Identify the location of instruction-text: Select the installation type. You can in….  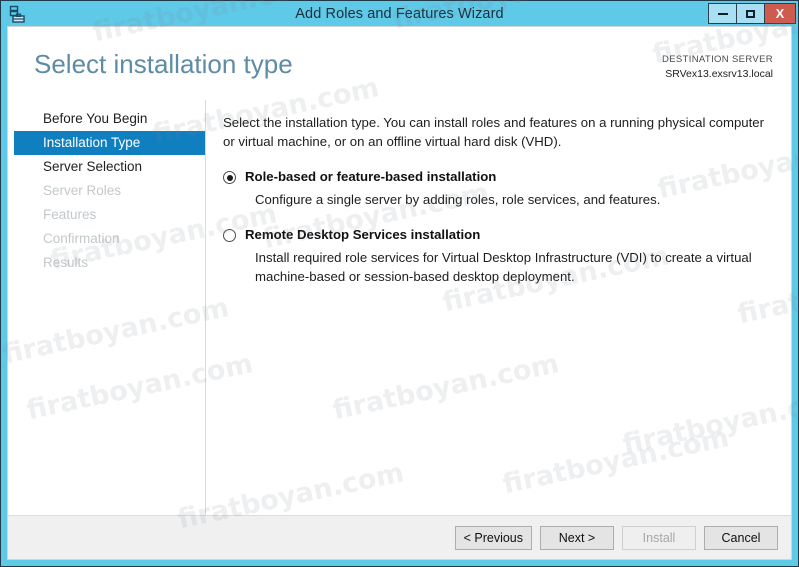
(494, 132).